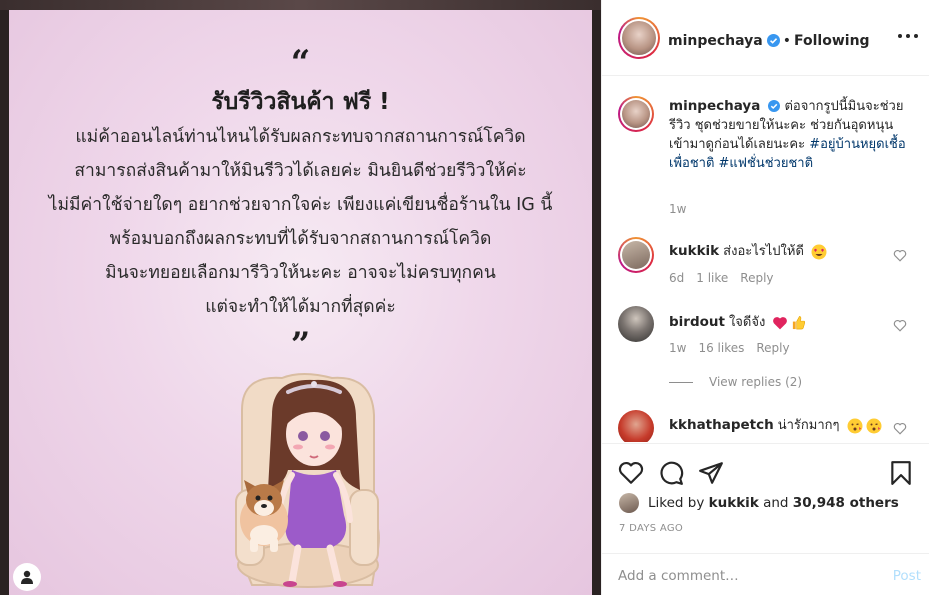 The width and height of the screenshot is (929, 595). Describe the element at coordinates (681, 382) in the screenshot. I see `replies-divider-line` at that location.